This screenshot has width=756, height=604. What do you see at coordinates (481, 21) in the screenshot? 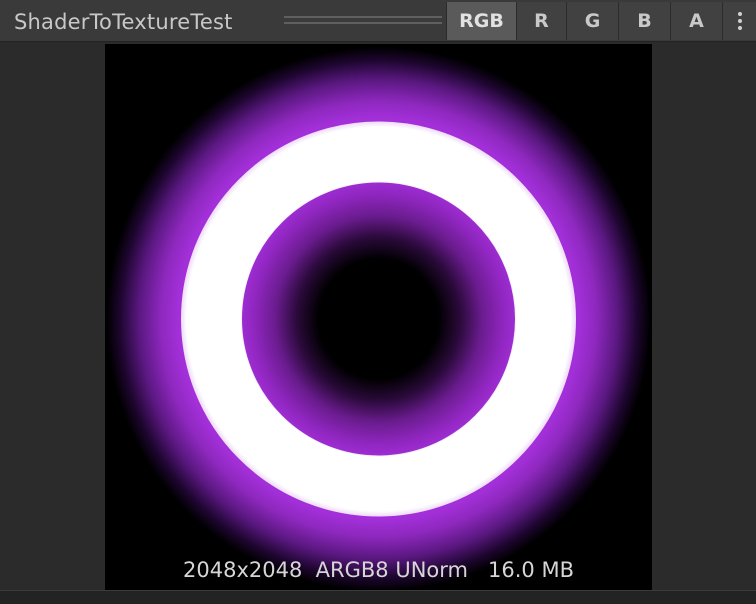
I see `tab-rgb: RGB` at bounding box center [481, 21].